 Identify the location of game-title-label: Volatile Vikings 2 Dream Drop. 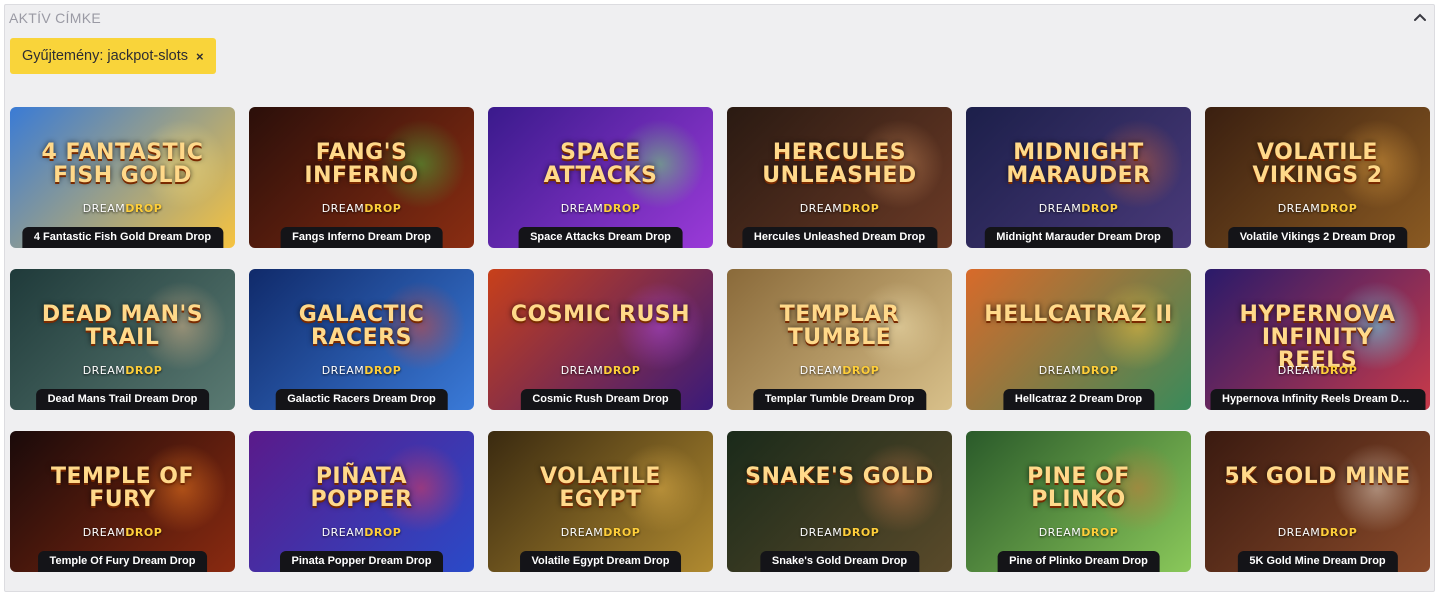
(1317, 237).